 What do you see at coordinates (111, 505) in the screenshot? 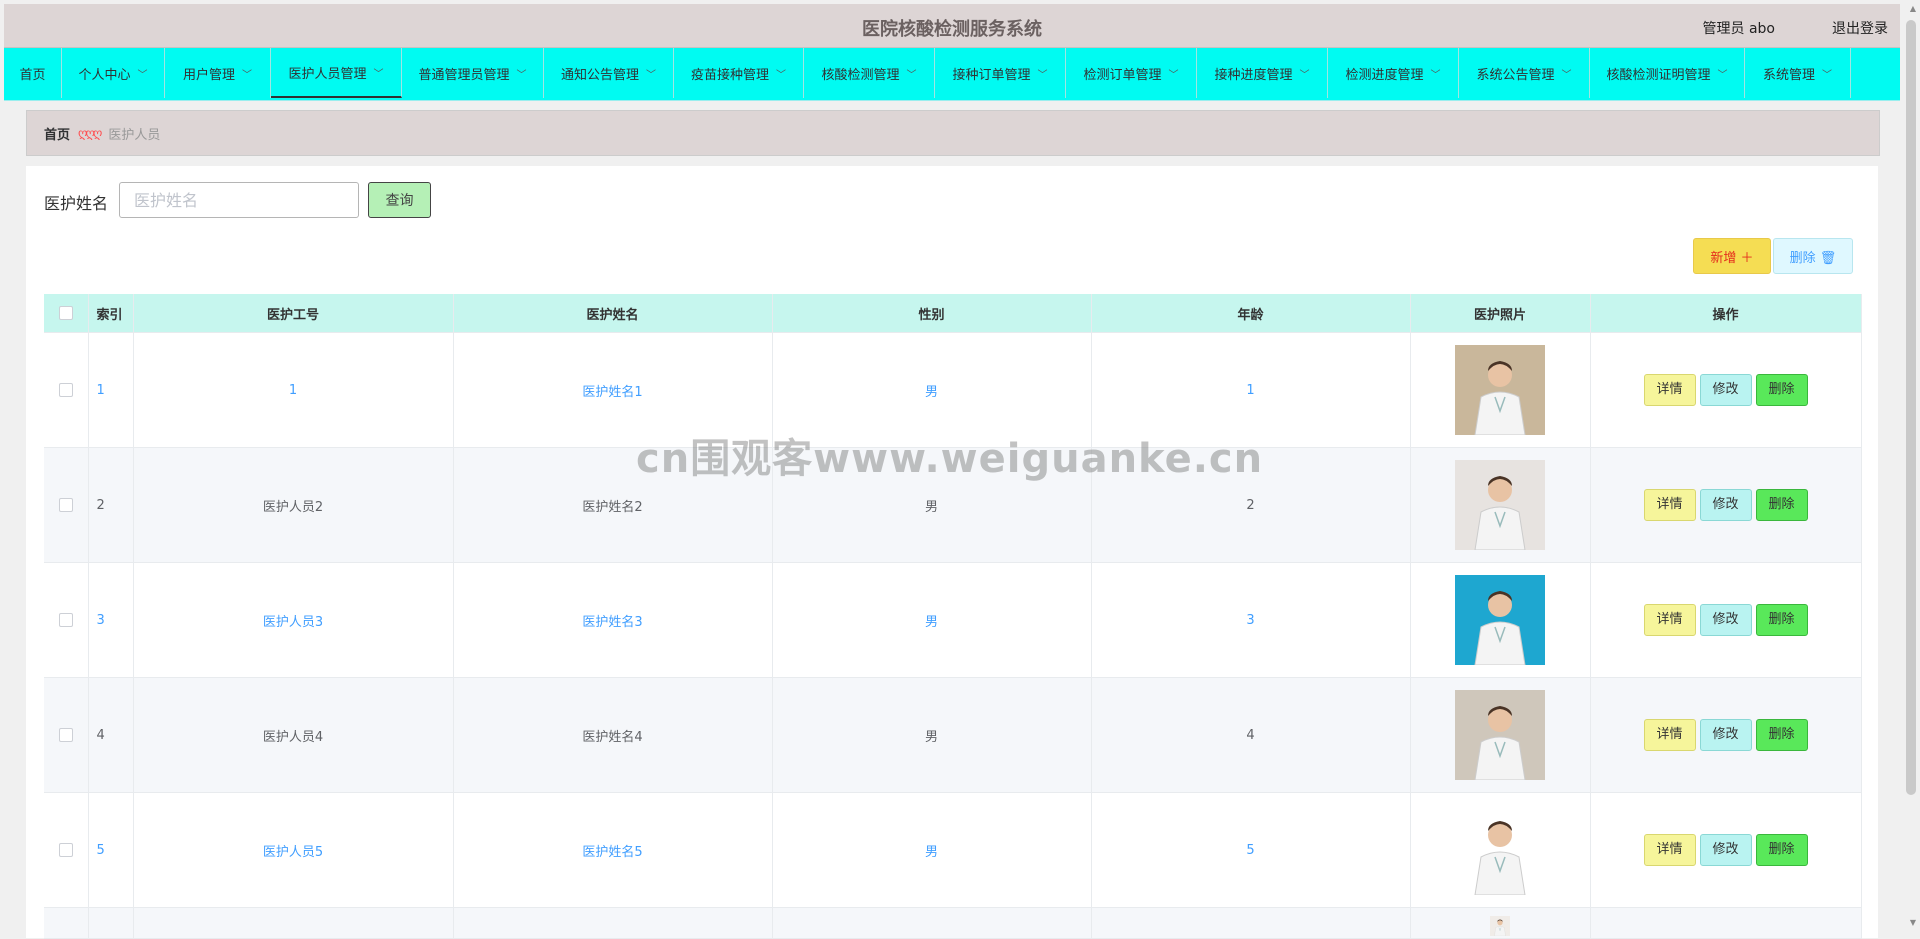
I see `cell-index: 2` at bounding box center [111, 505].